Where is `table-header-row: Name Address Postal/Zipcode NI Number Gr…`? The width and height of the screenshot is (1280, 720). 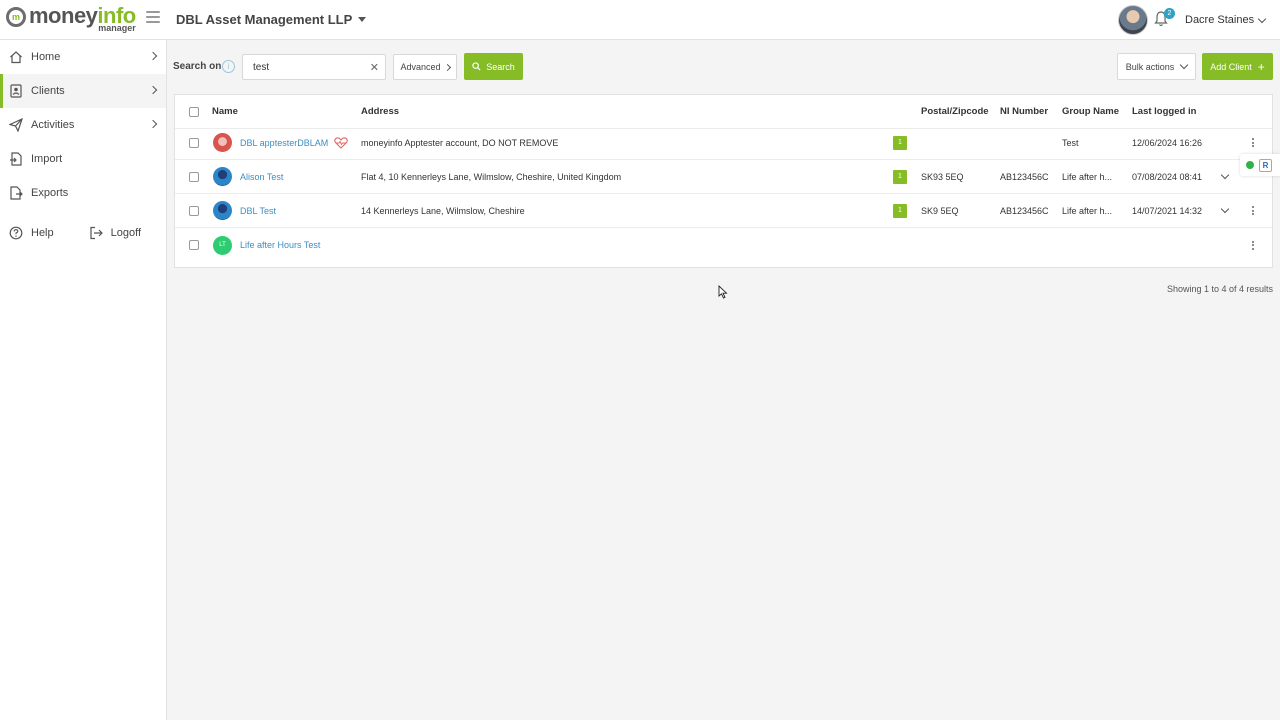
table-header-row: Name Address Postal/Zipcode NI Number Gr… is located at coordinates (723, 112).